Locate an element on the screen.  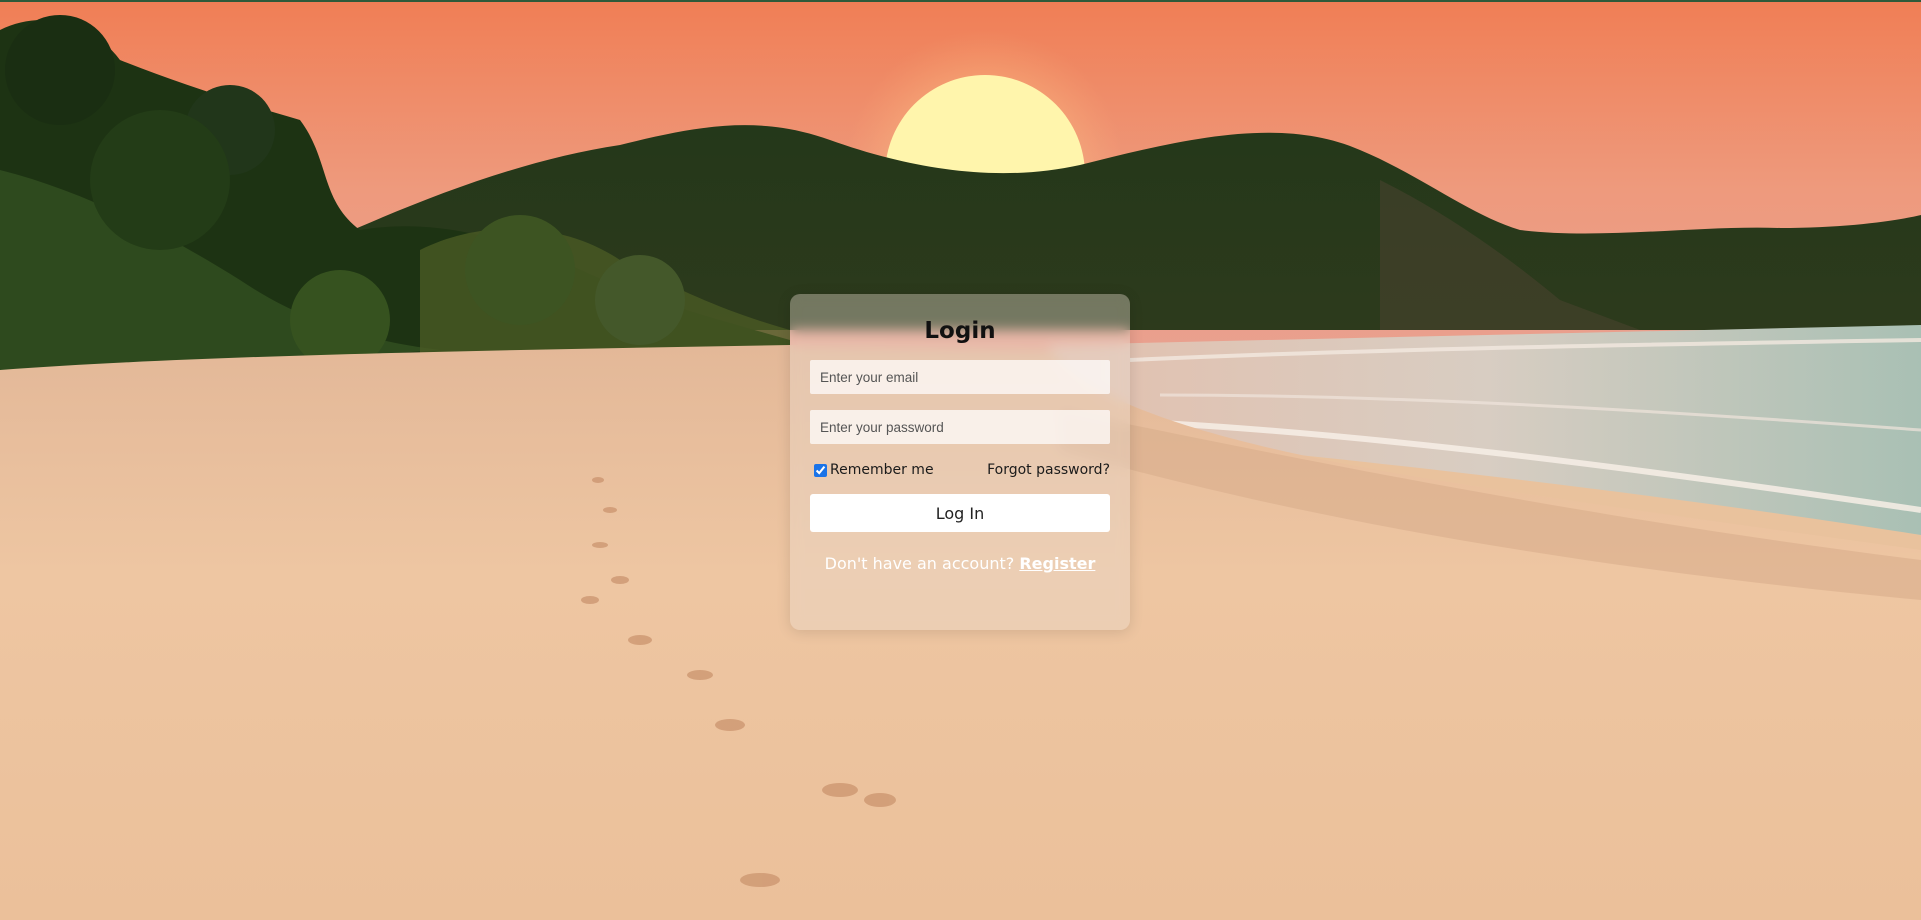
remember-me-label: Remember me is located at coordinates (882, 470).